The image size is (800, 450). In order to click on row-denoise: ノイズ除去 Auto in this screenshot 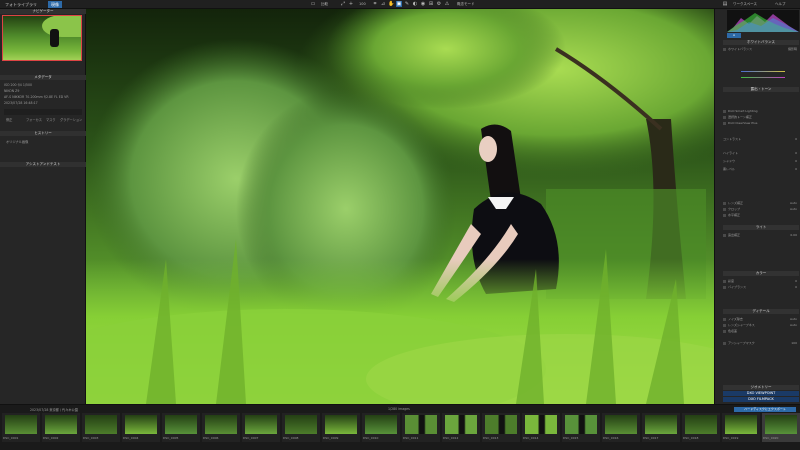, I will do `click(761, 319)`.